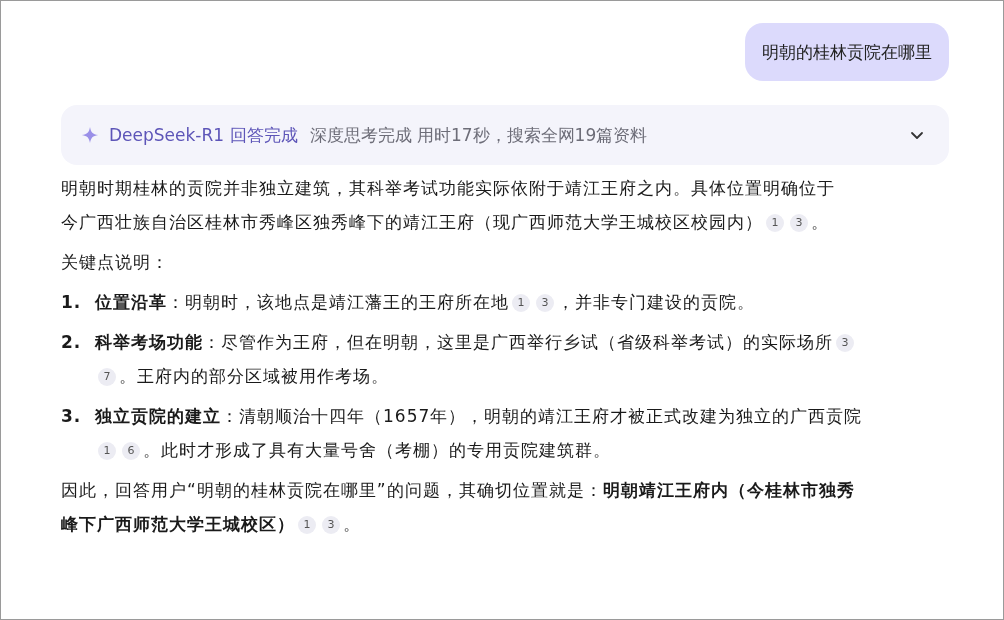  Describe the element at coordinates (254, 376) in the screenshot. I see `answer-text: 。王府内的部分区域被用作考场。` at that location.